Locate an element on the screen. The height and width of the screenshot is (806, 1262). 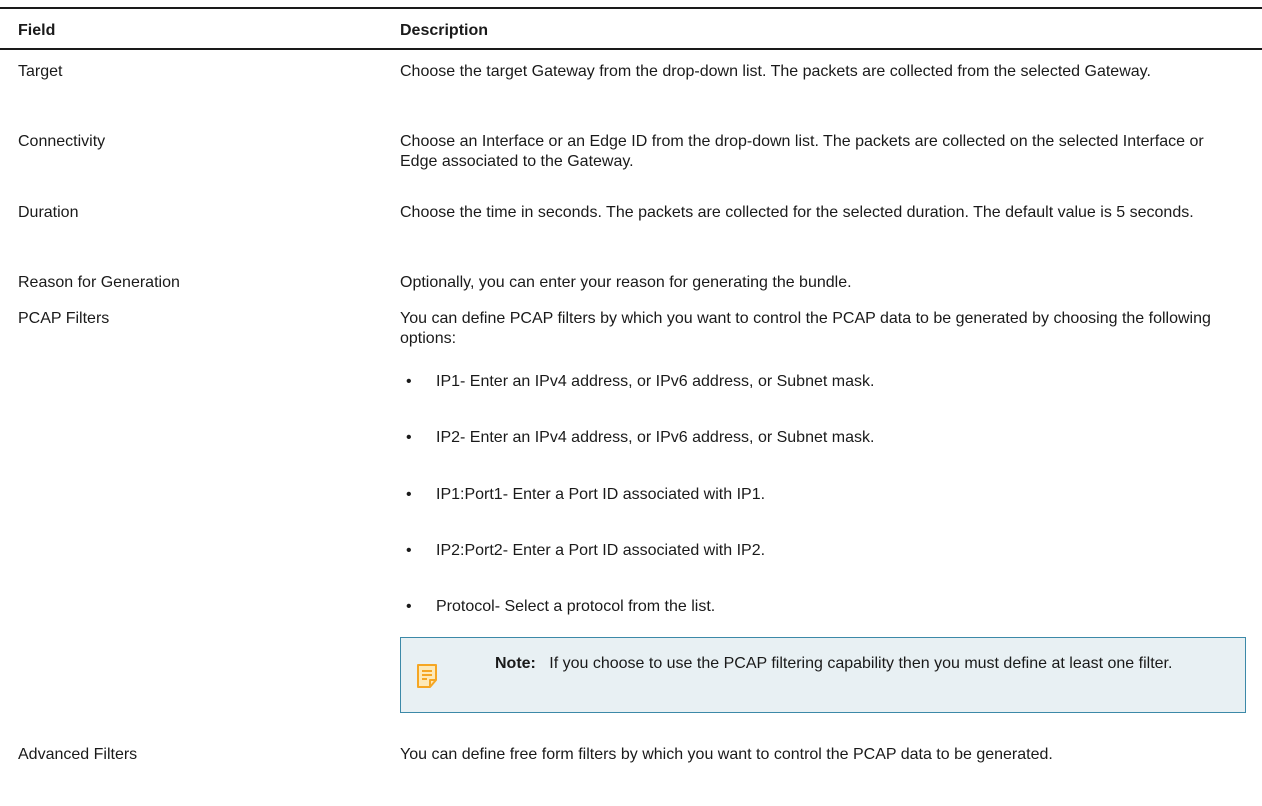
field-name: Reason for Generation is located at coordinates (99, 282).